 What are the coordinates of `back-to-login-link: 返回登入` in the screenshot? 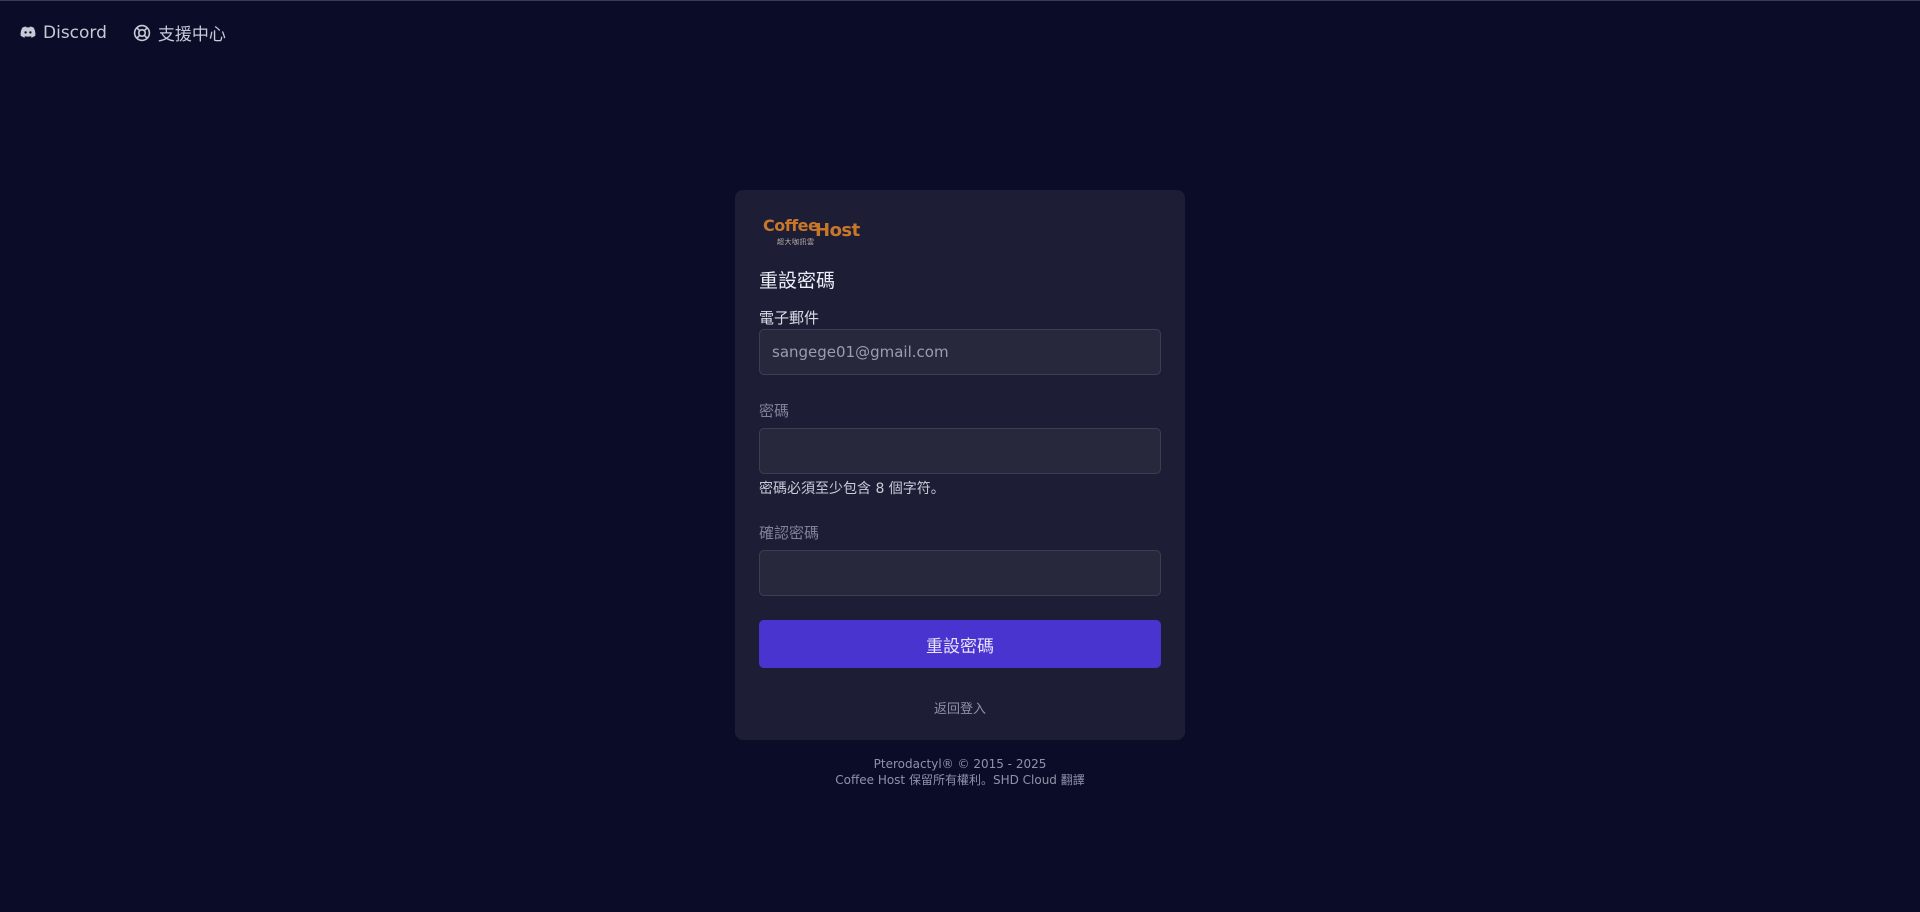 It's located at (960, 707).